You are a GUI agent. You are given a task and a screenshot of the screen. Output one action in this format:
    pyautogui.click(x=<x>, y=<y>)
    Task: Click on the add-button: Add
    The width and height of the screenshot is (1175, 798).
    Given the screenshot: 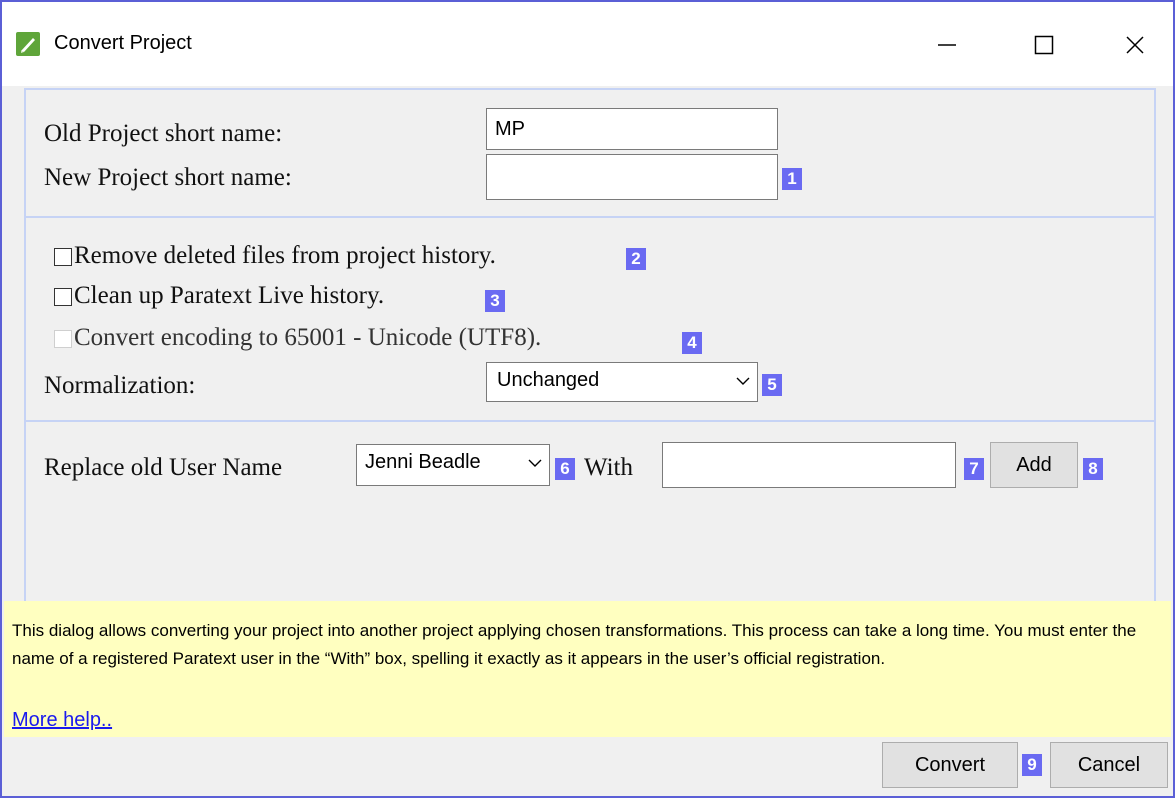 What is the action you would take?
    pyautogui.click(x=1034, y=465)
    